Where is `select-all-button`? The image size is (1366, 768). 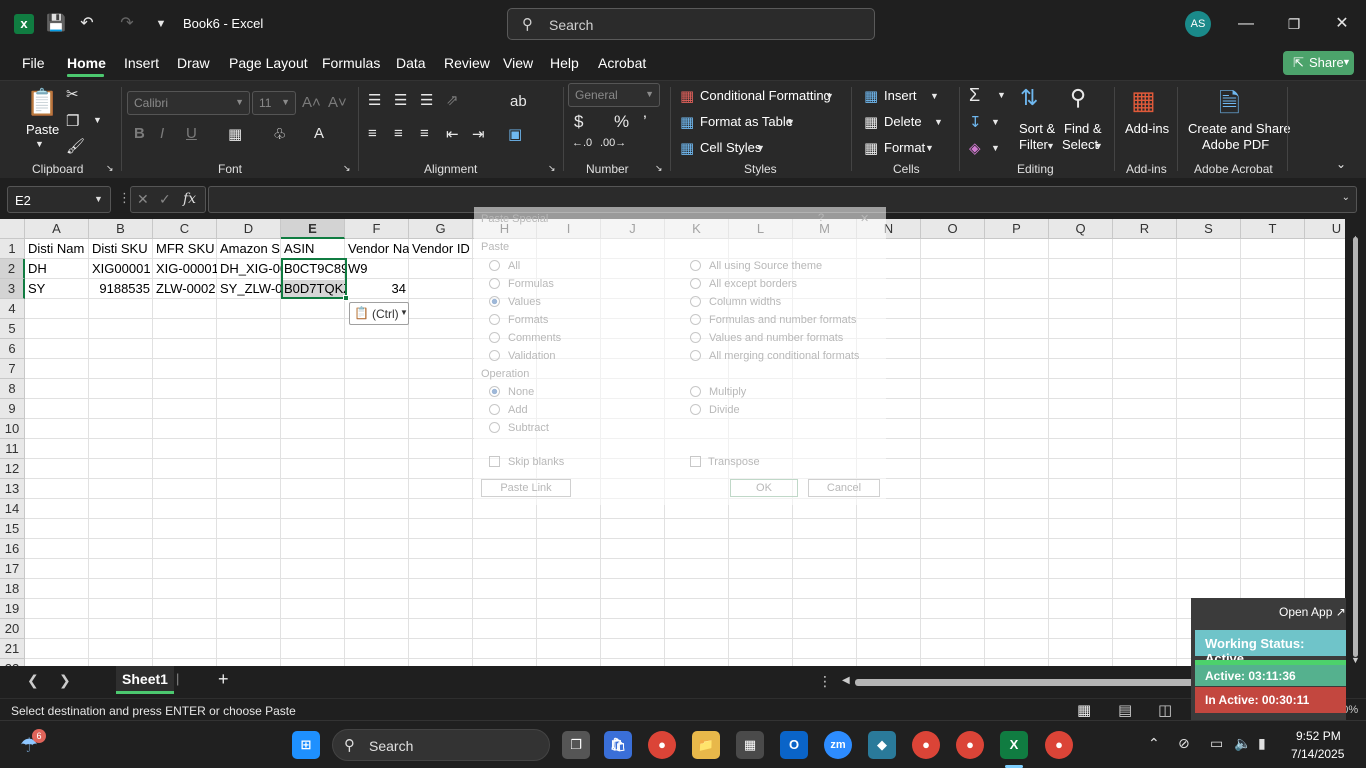
select-all-button is located at coordinates (12, 229).